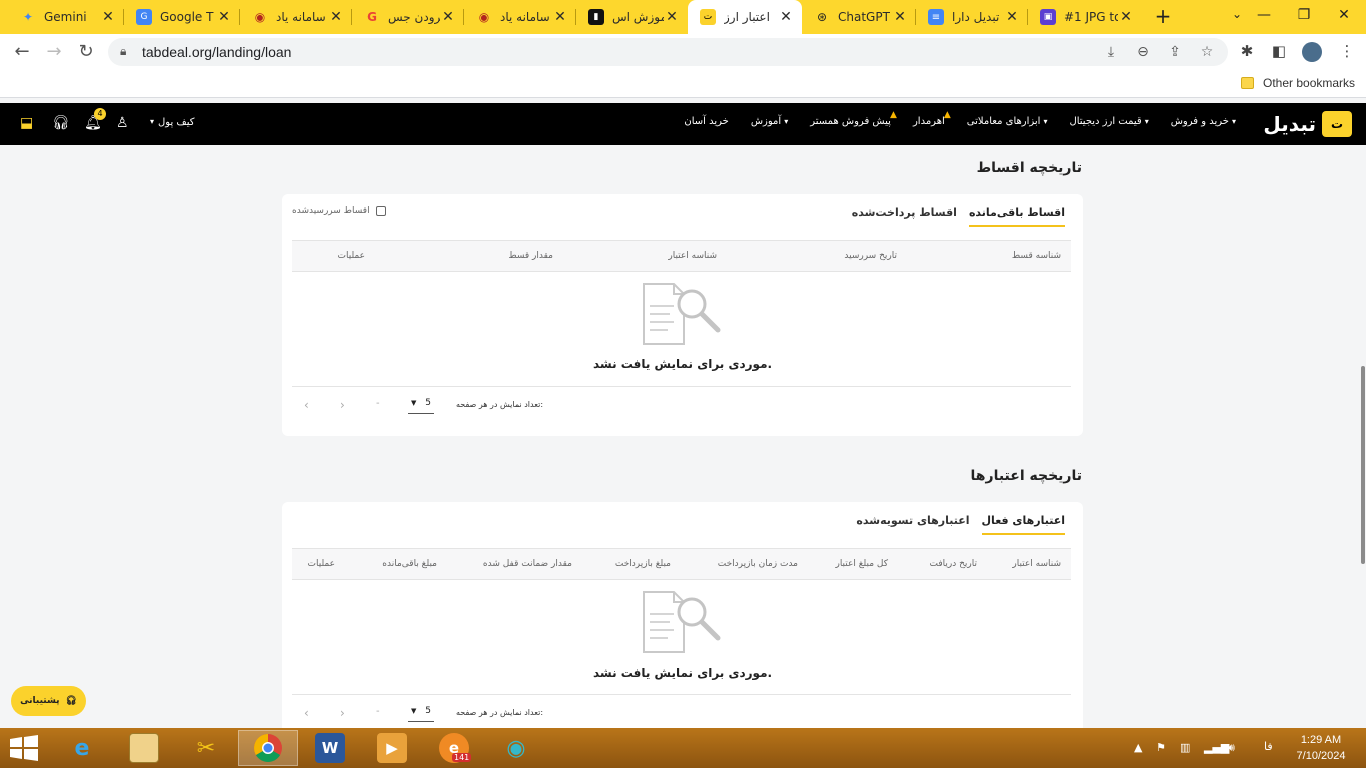  I want to click on nav-buy-sell: خرید و فروش ▾, so click(1203, 121).